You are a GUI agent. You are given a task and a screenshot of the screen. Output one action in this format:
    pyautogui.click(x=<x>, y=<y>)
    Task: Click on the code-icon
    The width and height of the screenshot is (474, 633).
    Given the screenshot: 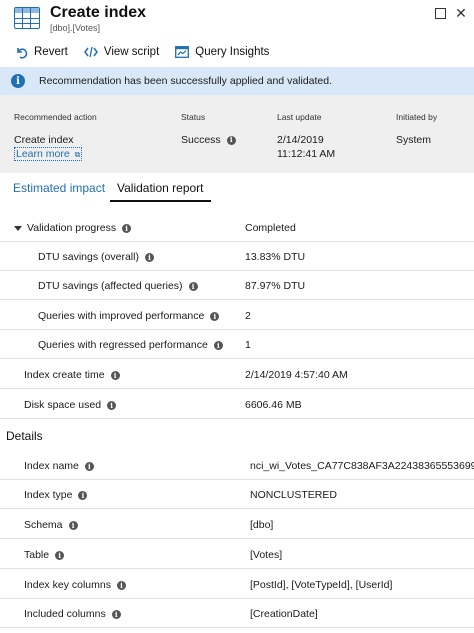 What is the action you would take?
    pyautogui.click(x=90, y=52)
    